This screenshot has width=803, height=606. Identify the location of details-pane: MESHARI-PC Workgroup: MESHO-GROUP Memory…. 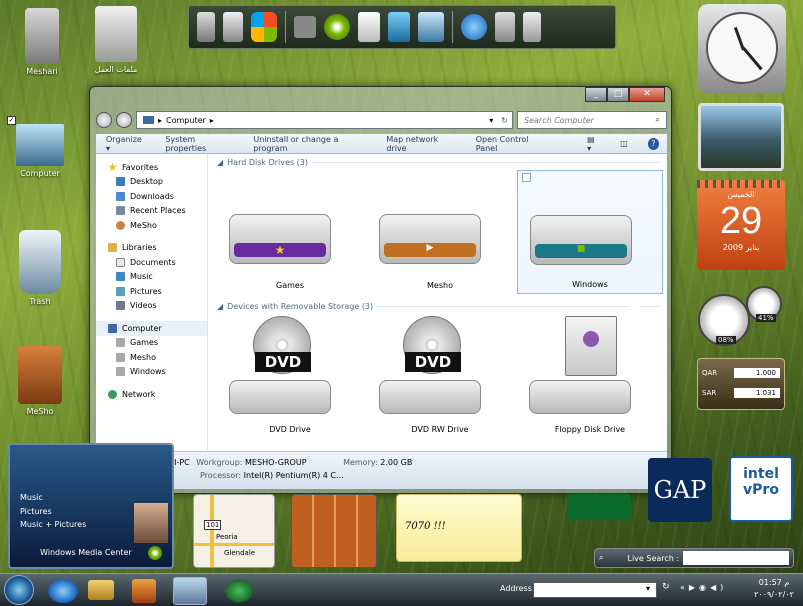
(381, 470).